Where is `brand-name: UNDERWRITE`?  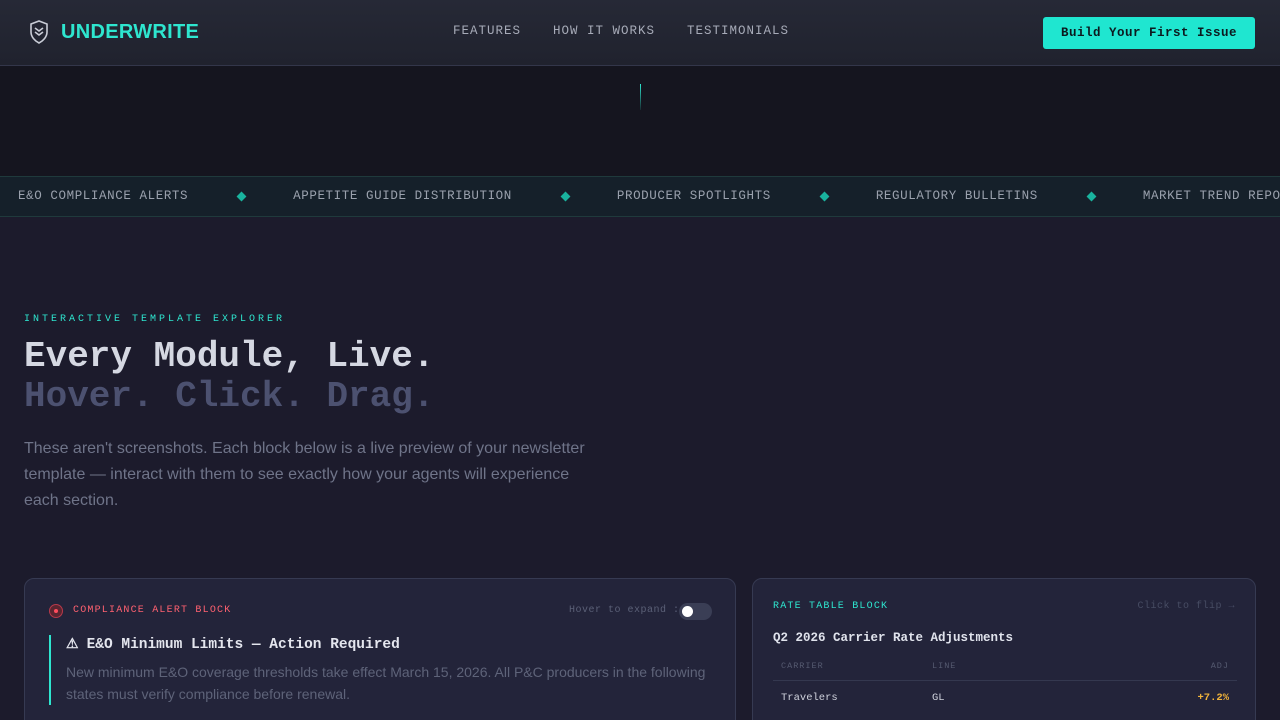 brand-name: UNDERWRITE is located at coordinates (130, 31).